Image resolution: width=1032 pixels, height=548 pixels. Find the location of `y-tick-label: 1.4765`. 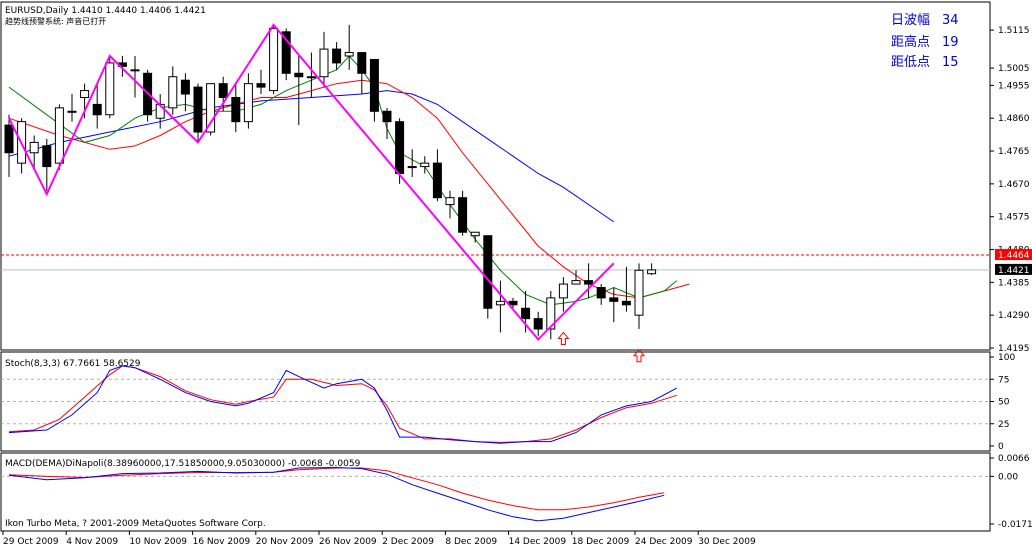

y-tick-label: 1.4765 is located at coordinates (1014, 152).